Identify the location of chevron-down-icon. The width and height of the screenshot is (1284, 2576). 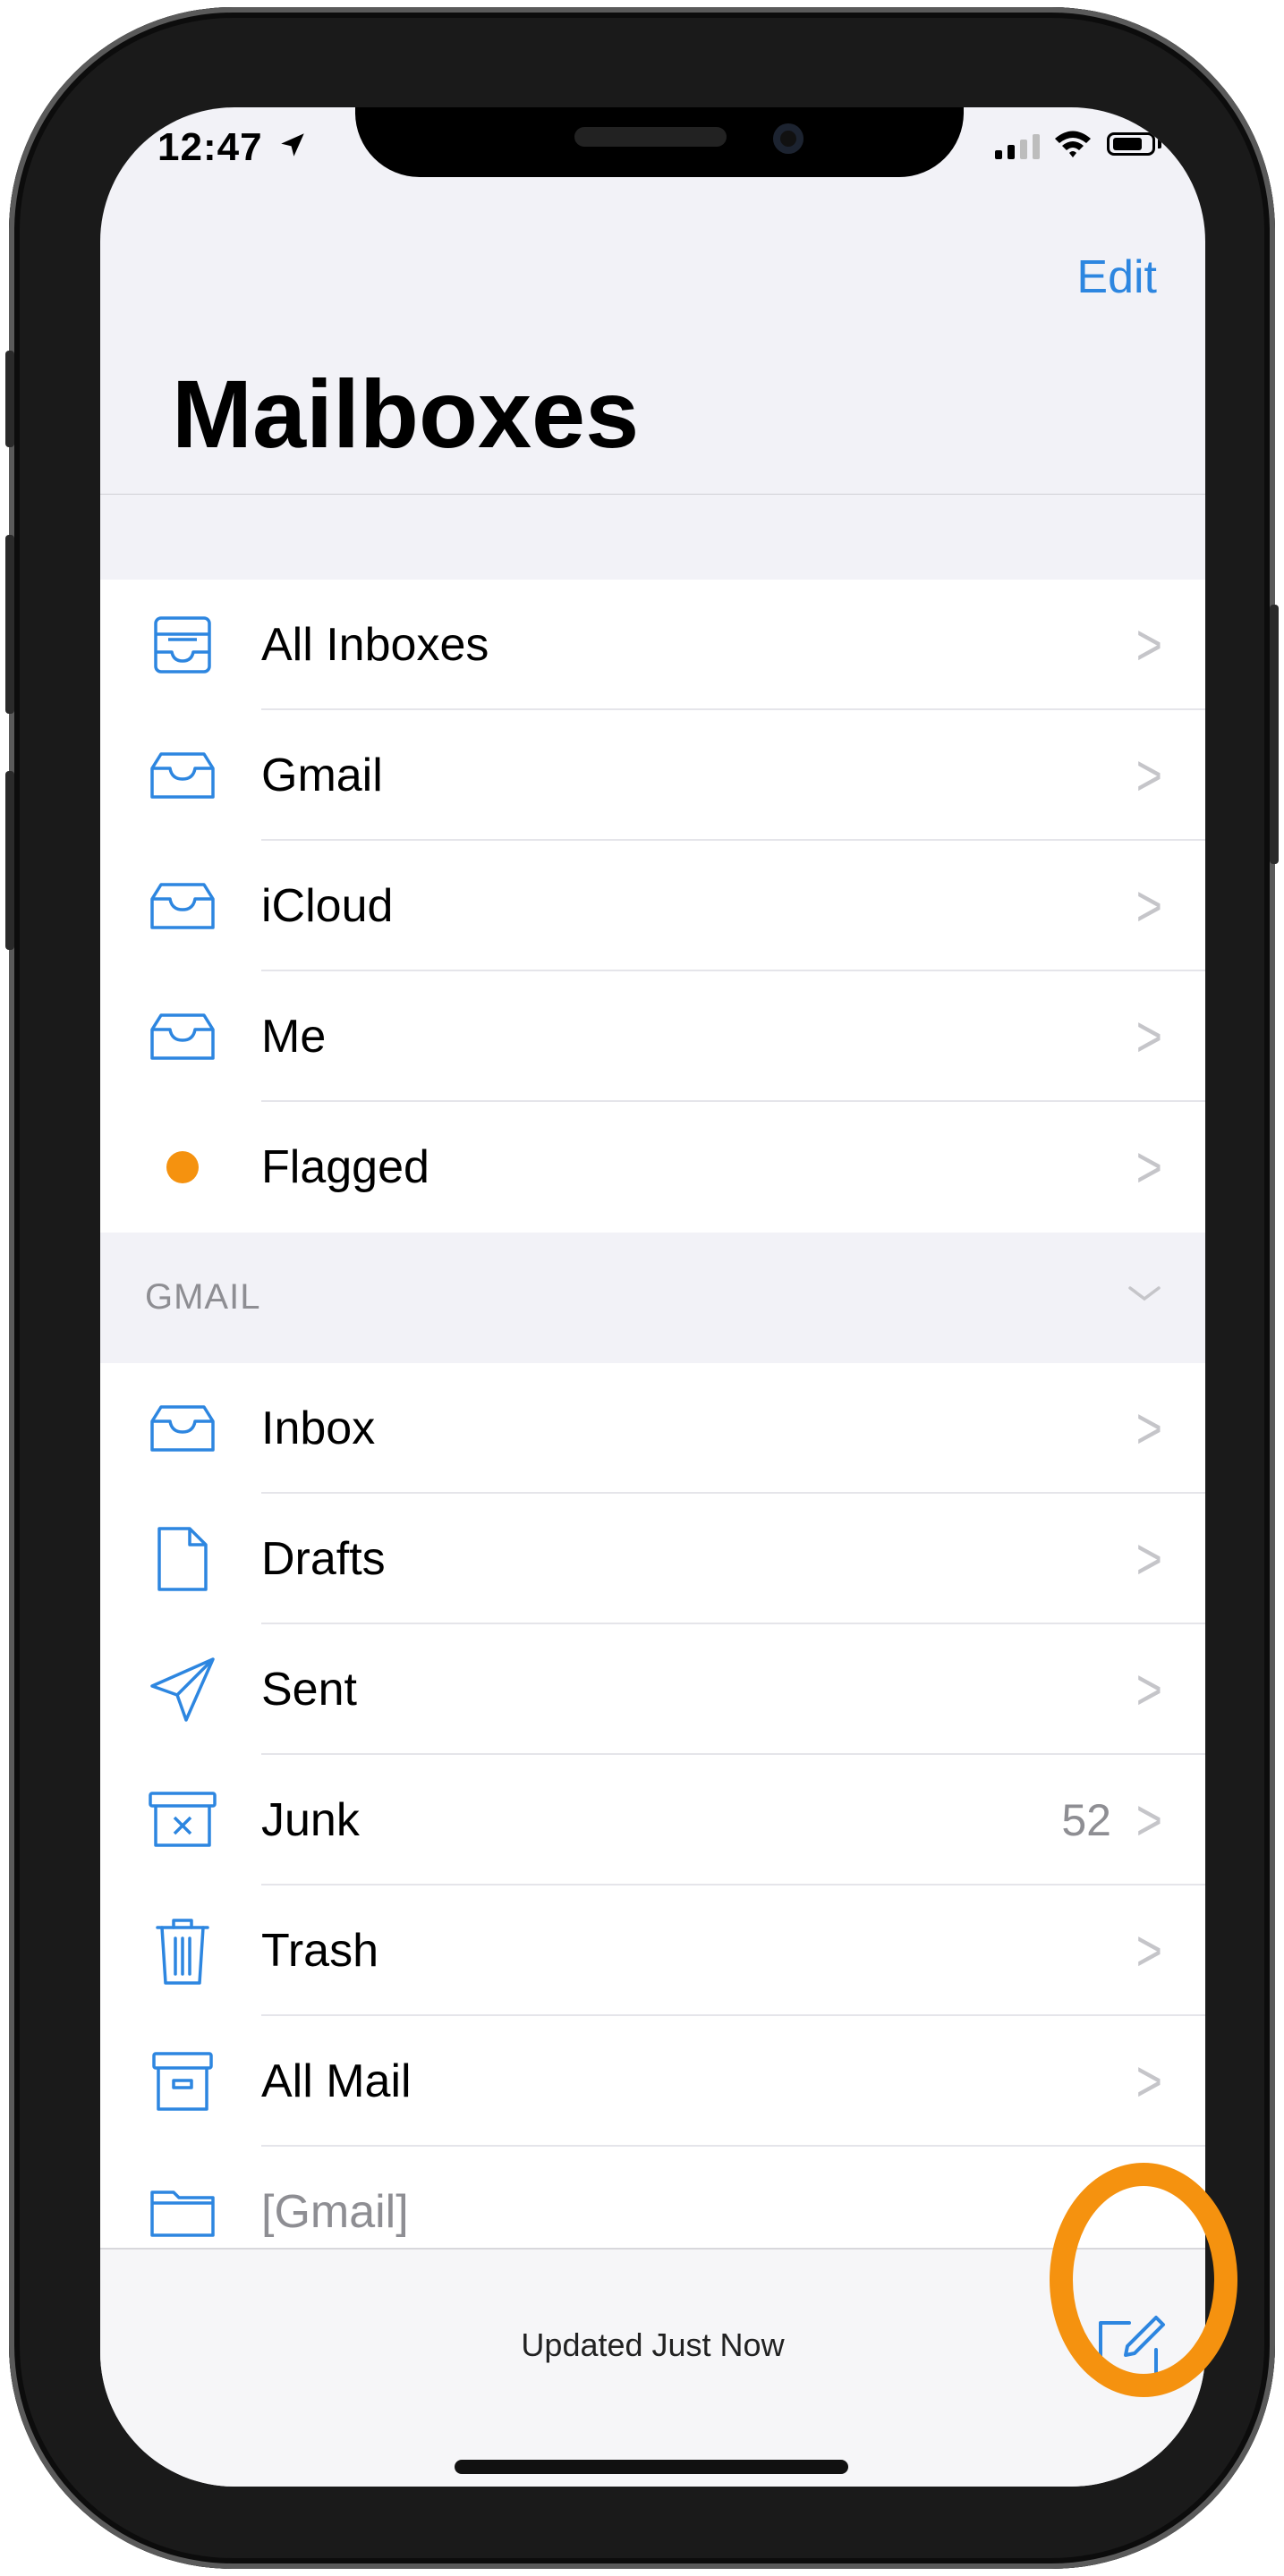
(1144, 1293).